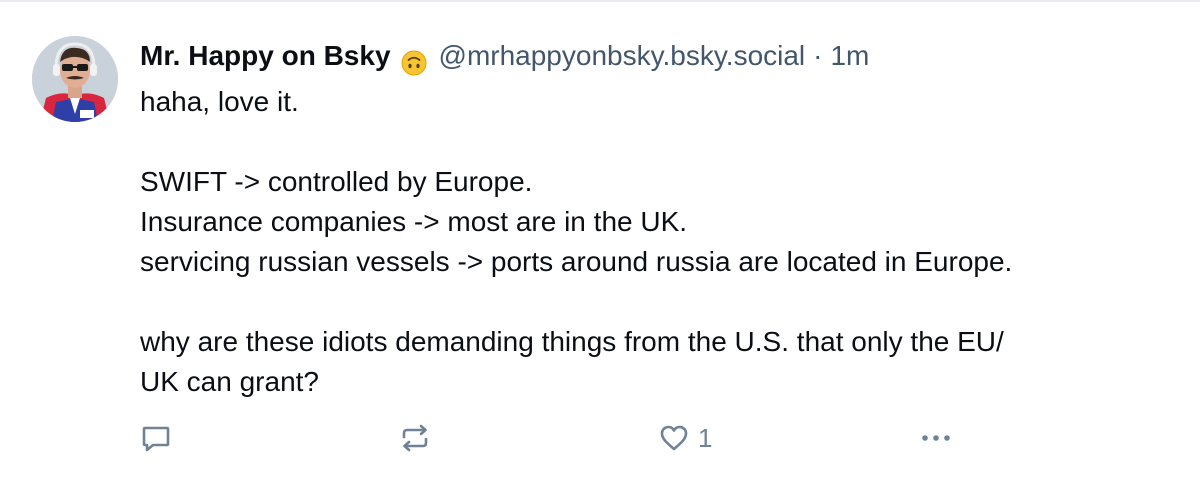 This screenshot has height=482, width=1200. What do you see at coordinates (229, 381) in the screenshot?
I see `post-text-line: UK can grant?` at bounding box center [229, 381].